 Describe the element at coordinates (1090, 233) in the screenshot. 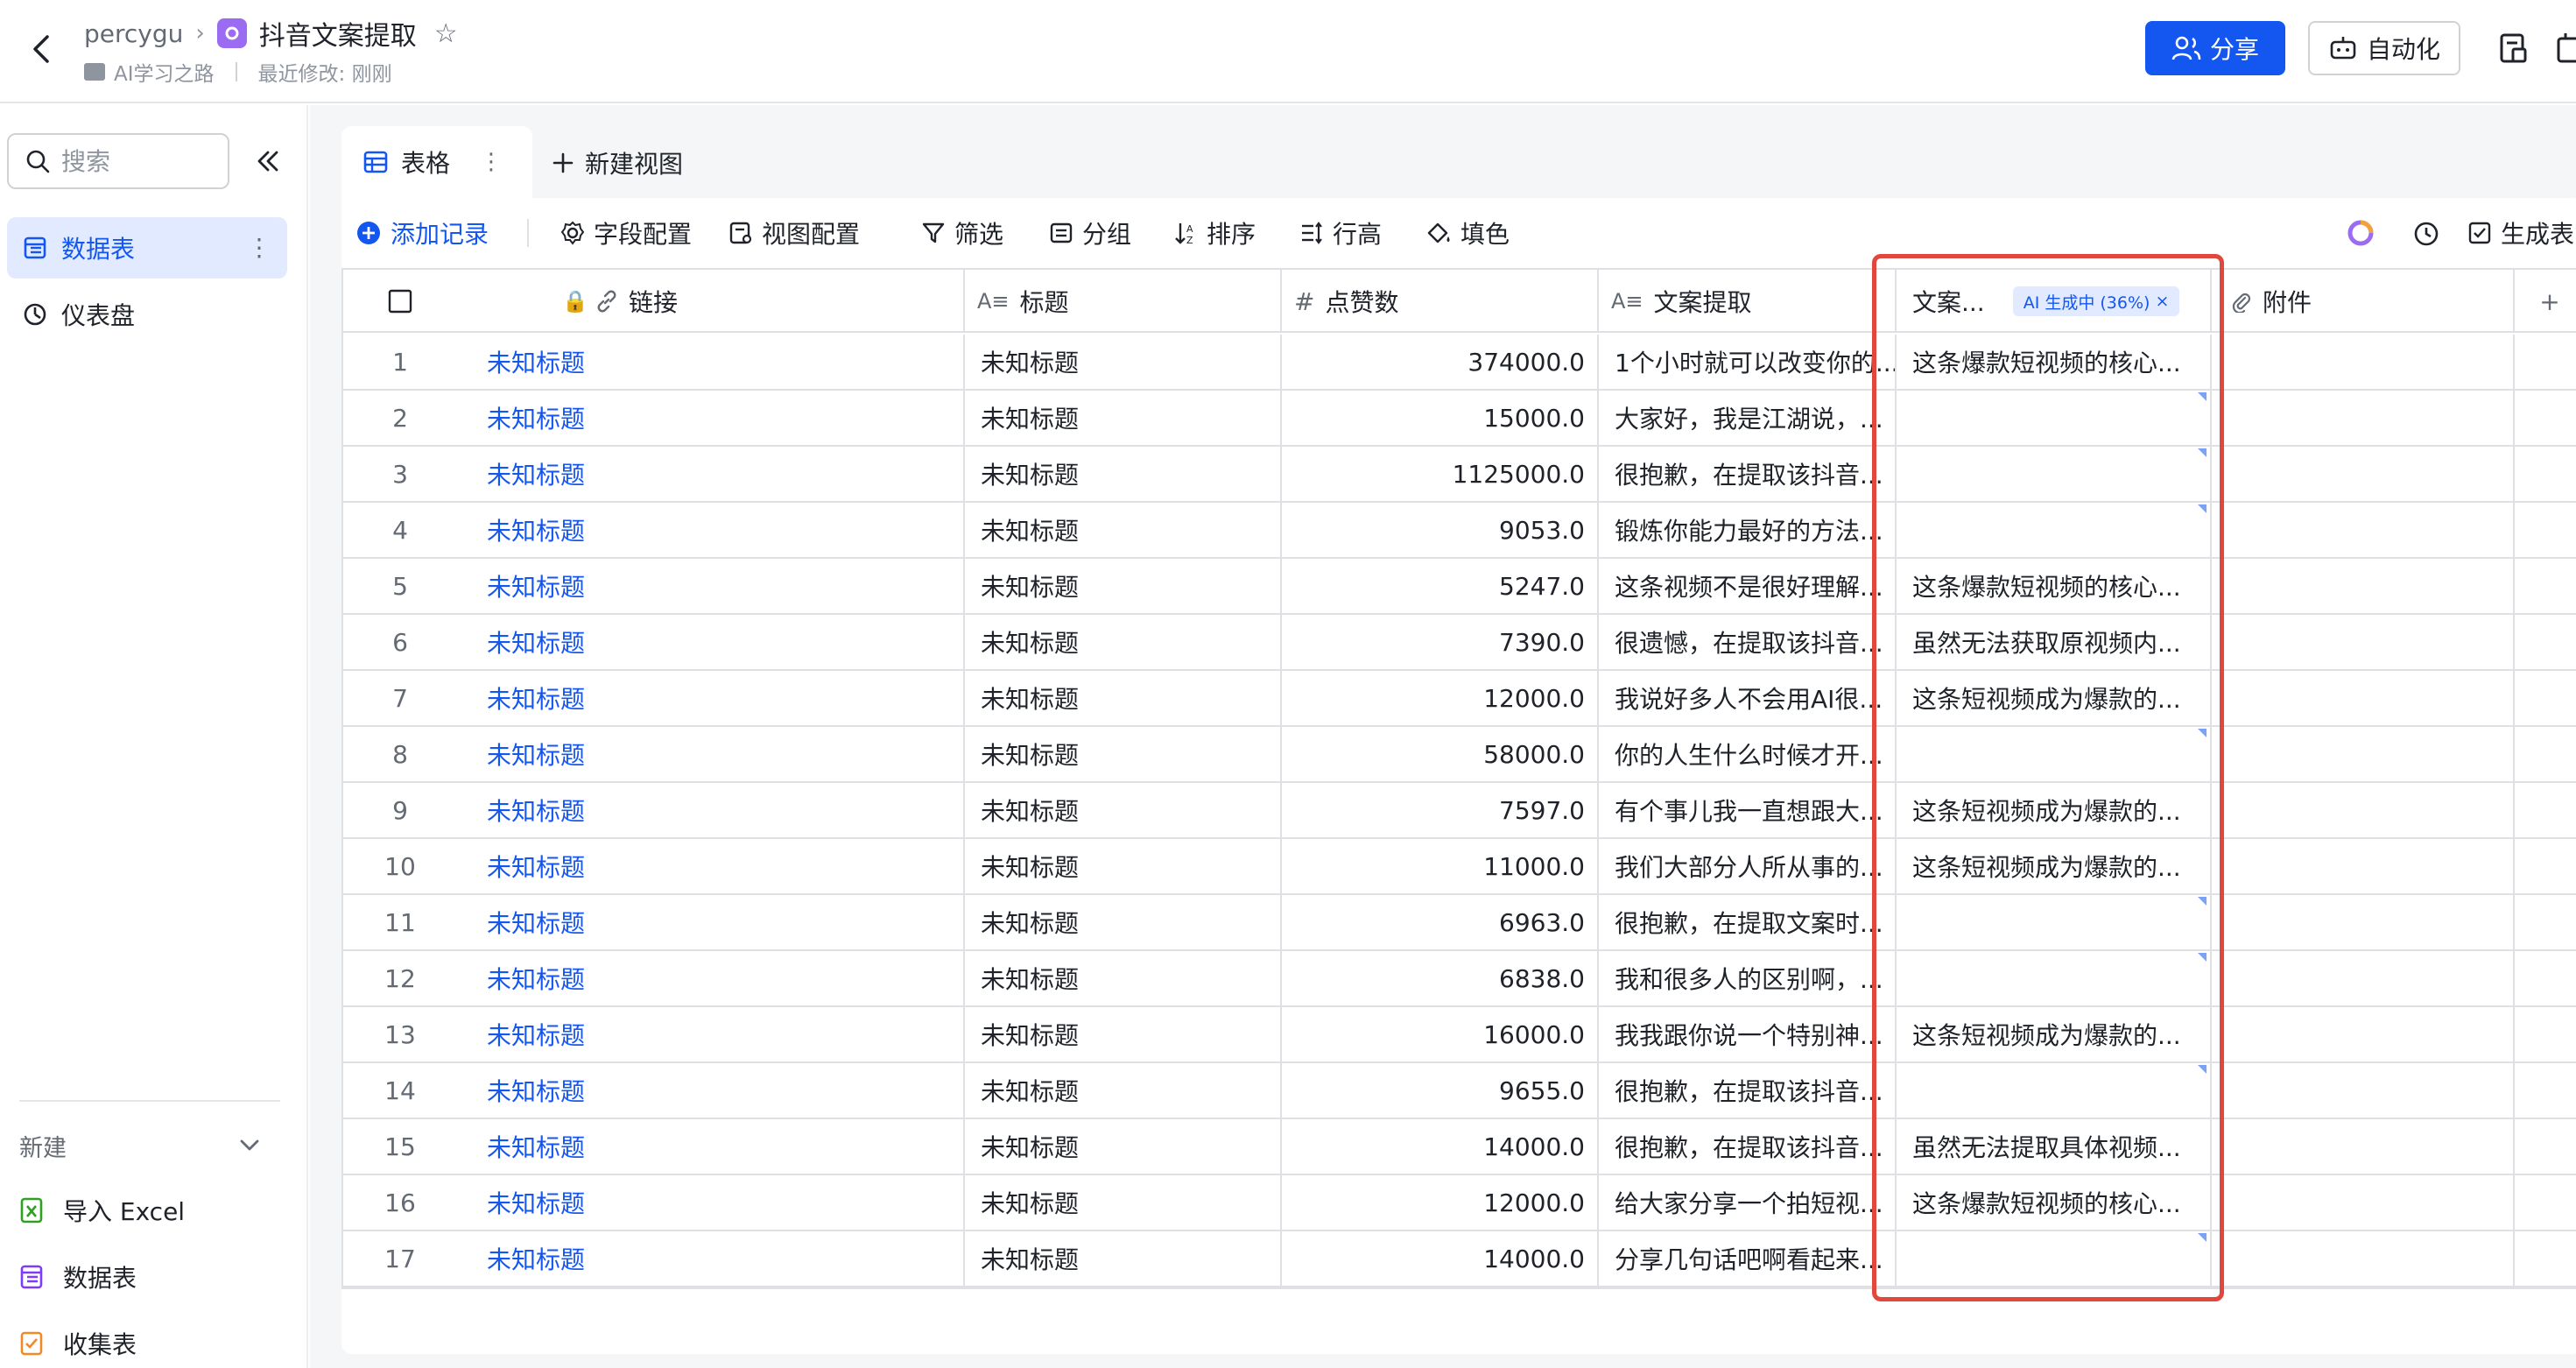

I see `group-button: 分组` at that location.